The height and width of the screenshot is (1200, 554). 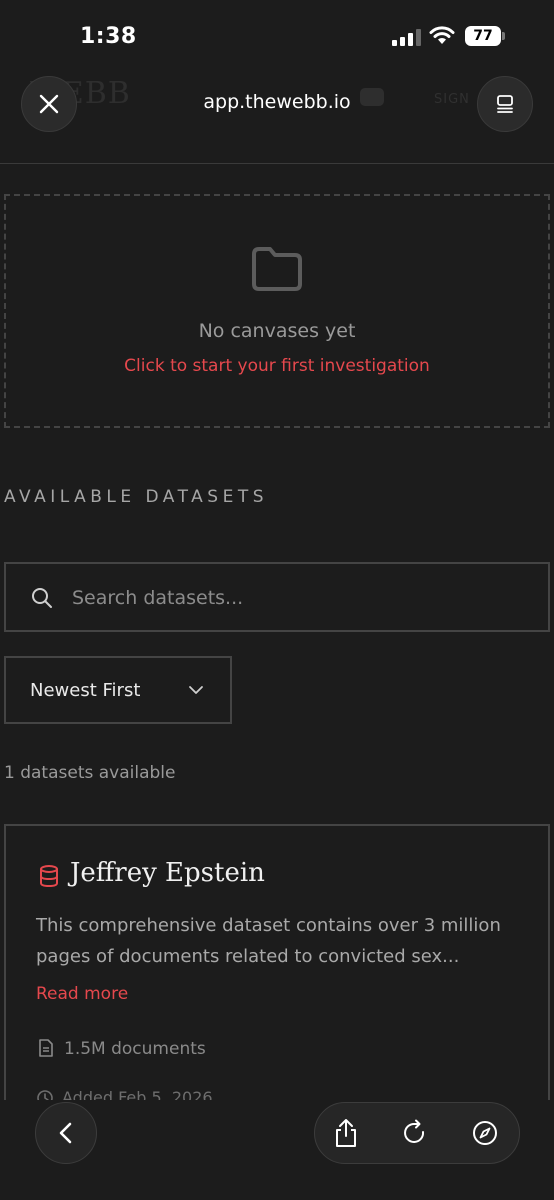 I want to click on battery-nub, so click(x=503, y=36).